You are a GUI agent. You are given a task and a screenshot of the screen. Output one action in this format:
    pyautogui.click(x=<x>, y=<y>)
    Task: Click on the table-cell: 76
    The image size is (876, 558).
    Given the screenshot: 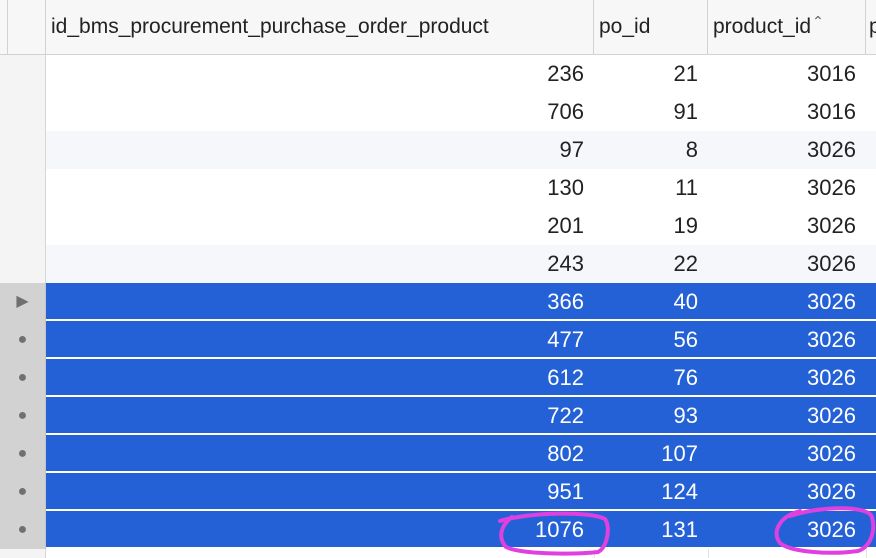 What is the action you would take?
    pyautogui.click(x=651, y=378)
    